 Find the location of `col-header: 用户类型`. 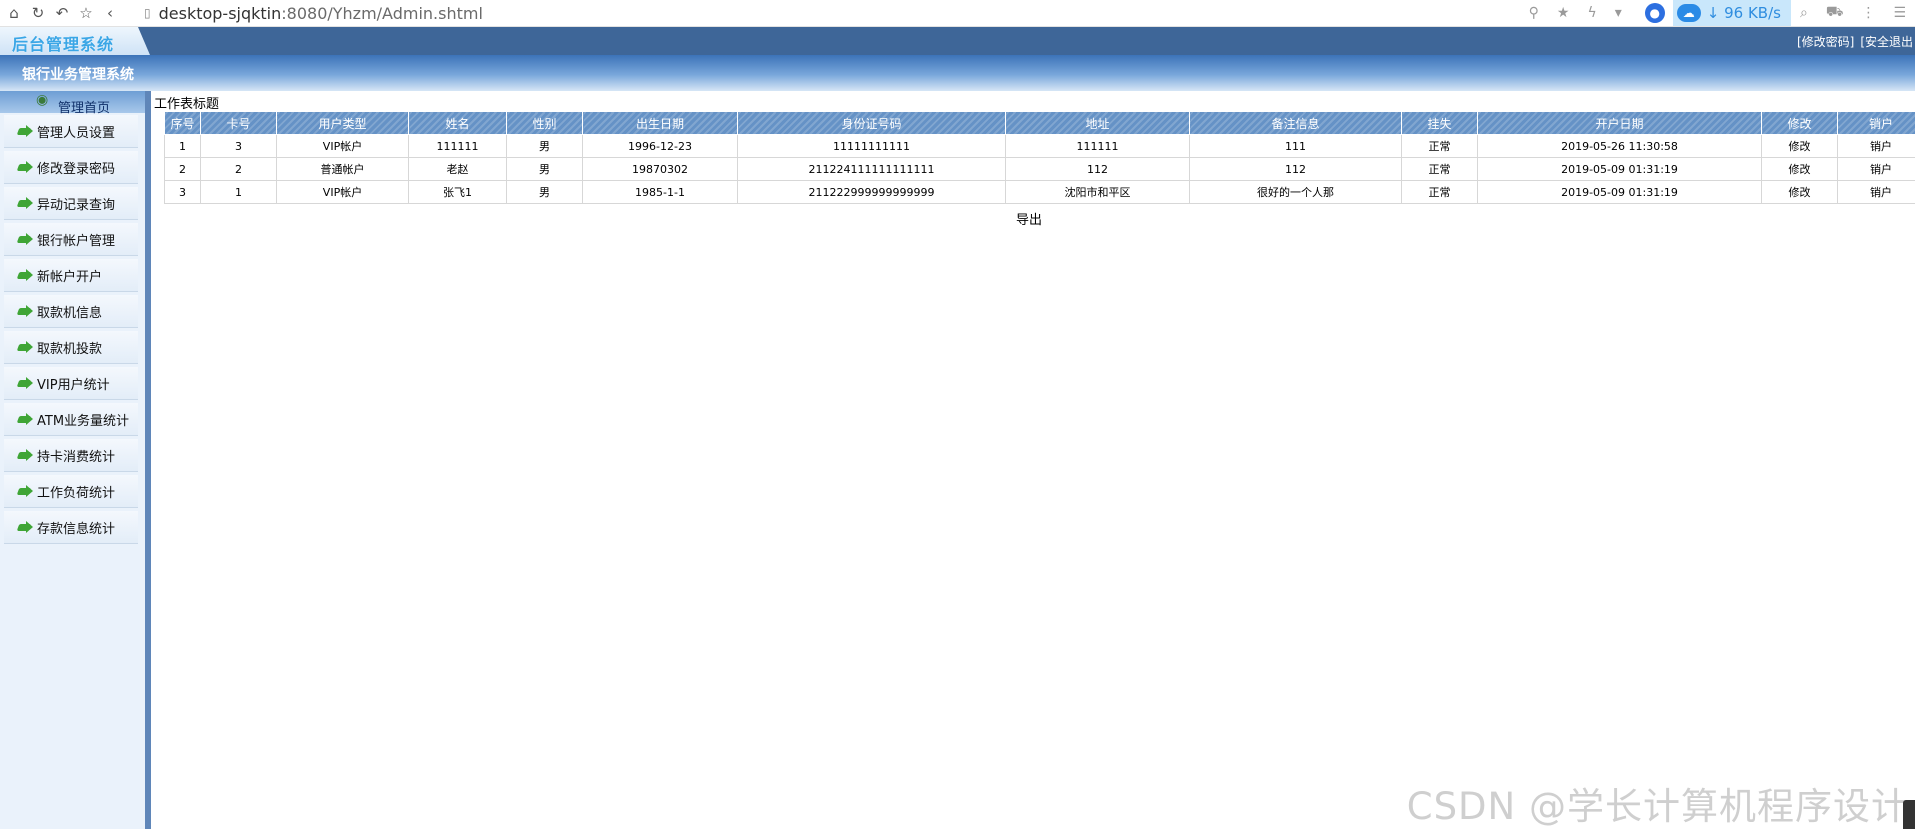

col-header: 用户类型 is located at coordinates (343, 123).